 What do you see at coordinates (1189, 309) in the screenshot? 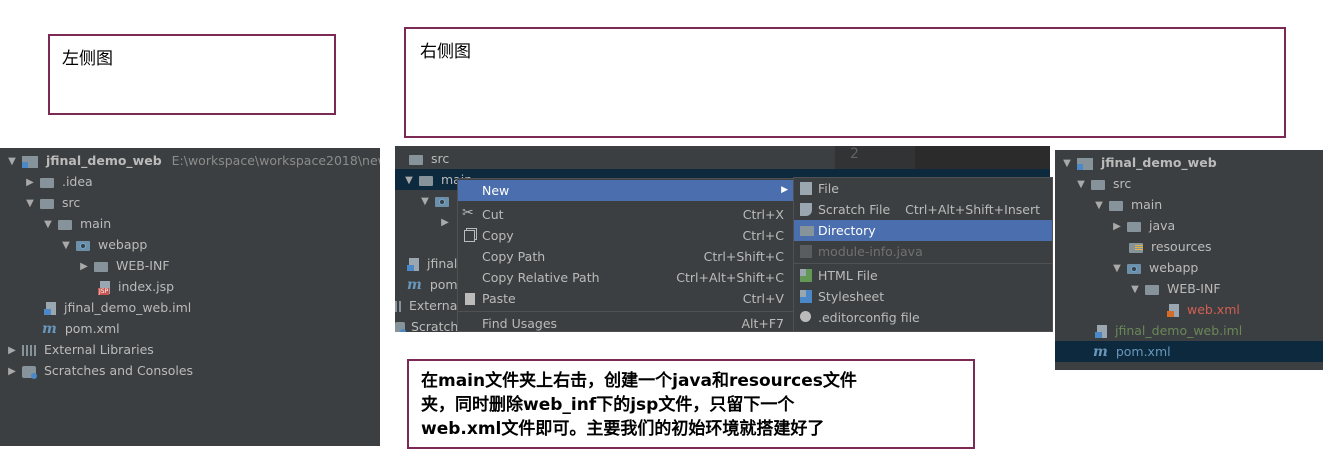
I see `tree-item-web-xml: web.xml` at bounding box center [1189, 309].